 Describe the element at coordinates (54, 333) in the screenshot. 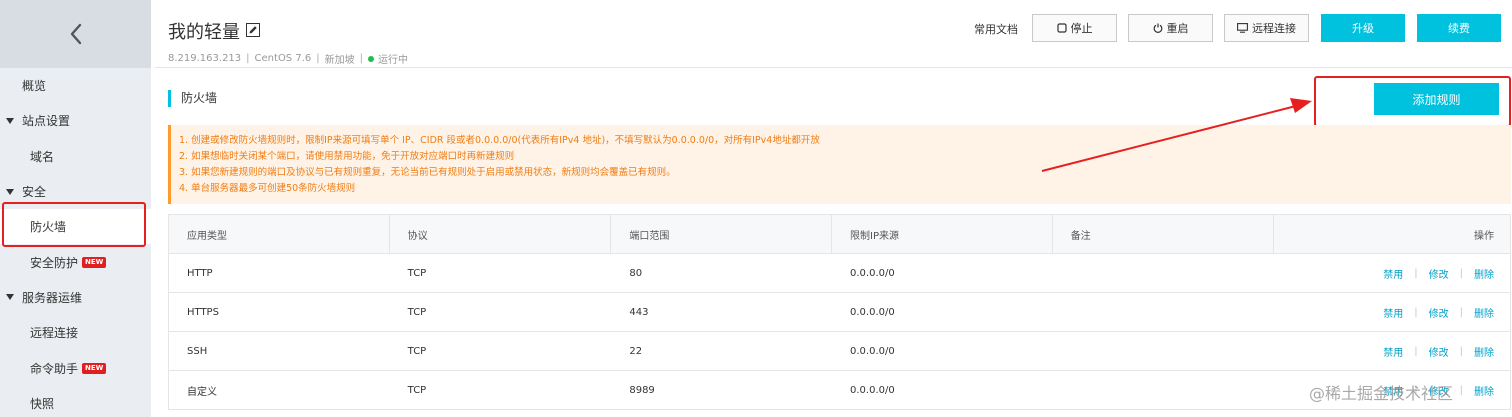

I see `sidebar-item-label: 远程连接` at that location.